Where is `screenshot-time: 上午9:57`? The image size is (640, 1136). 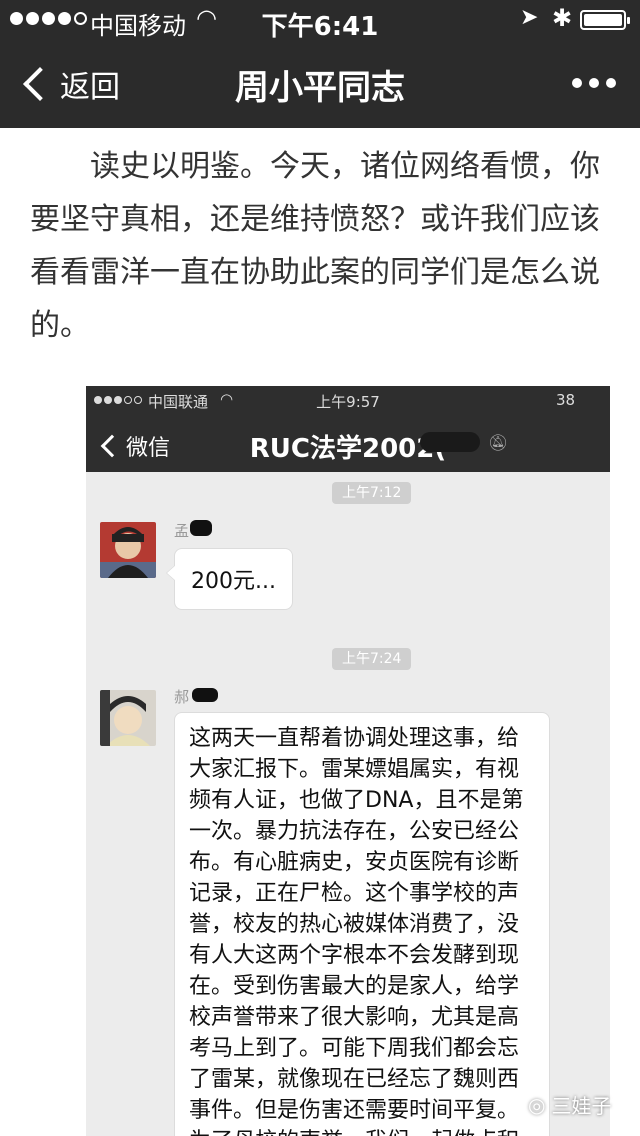
screenshot-time: 上午9:57 is located at coordinates (348, 402).